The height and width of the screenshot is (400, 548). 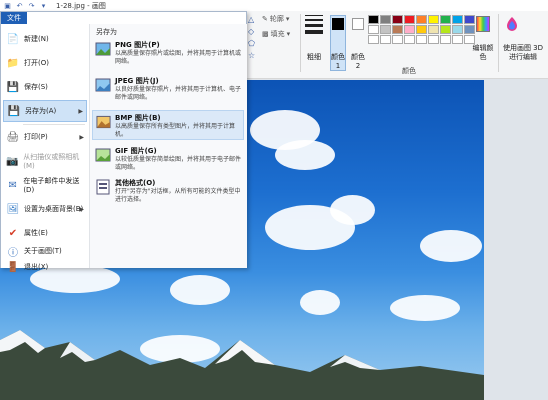 What do you see at coordinates (103, 155) in the screenshot?
I see `gif-image-icon` at bounding box center [103, 155].